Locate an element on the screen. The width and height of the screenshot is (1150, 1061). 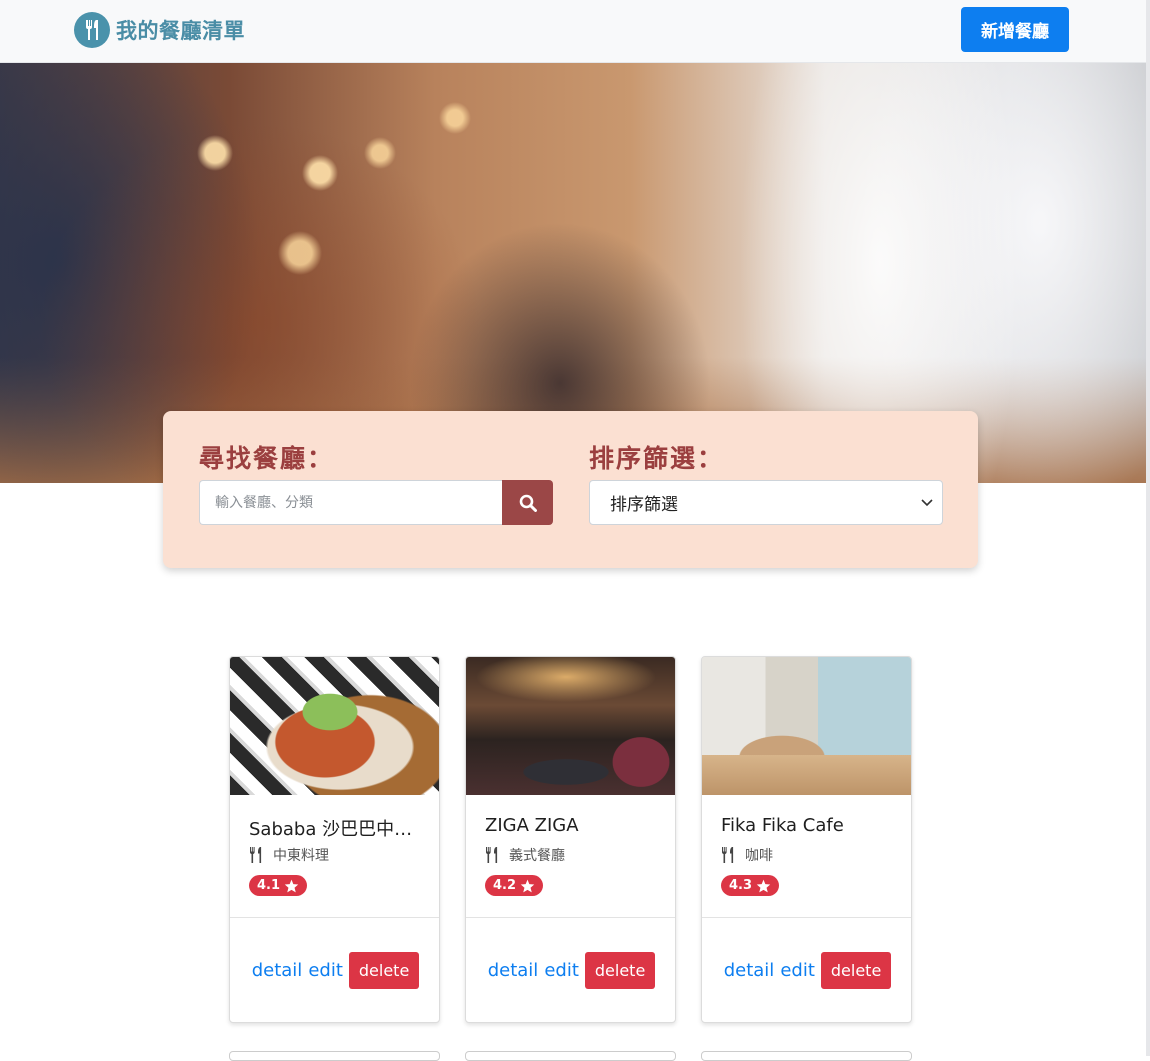
rating-badge: 4.2 is located at coordinates (514, 885).